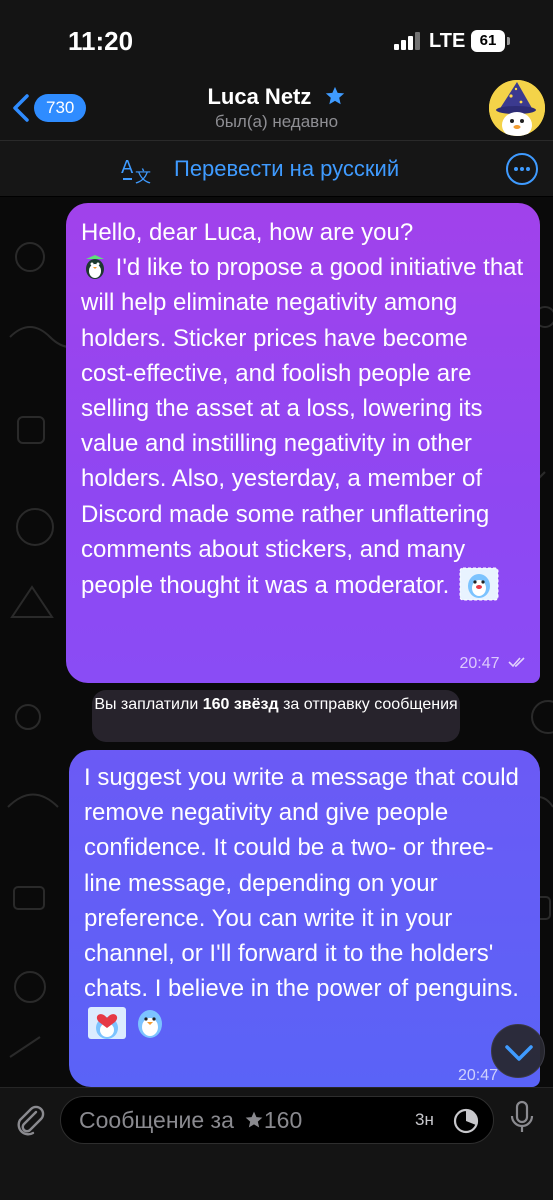  I want to click on message-text-part: Hello, dear Luca, how are you?, so click(247, 232).